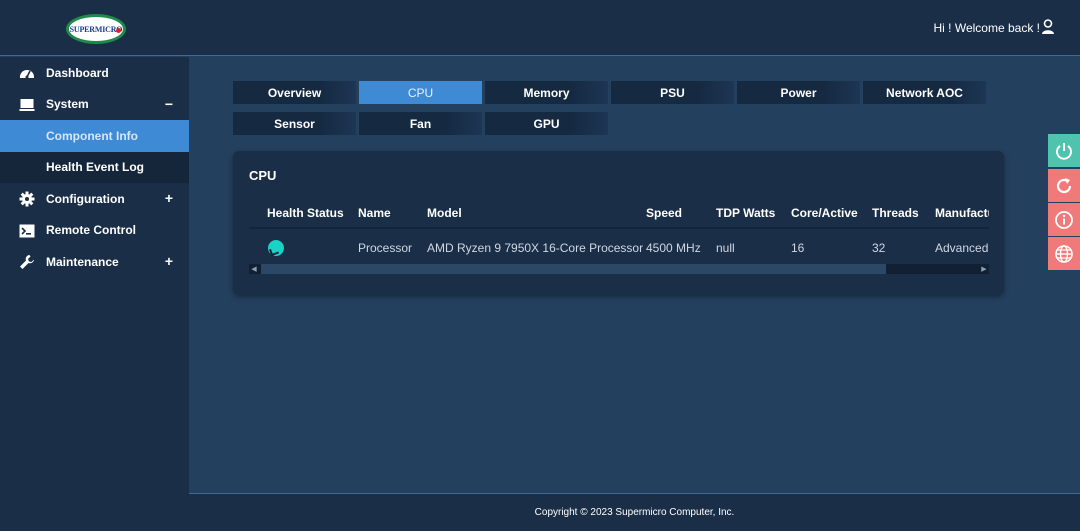 Image resolution: width=1080 pixels, height=531 pixels. I want to click on column-header: Core/Active, so click(824, 213).